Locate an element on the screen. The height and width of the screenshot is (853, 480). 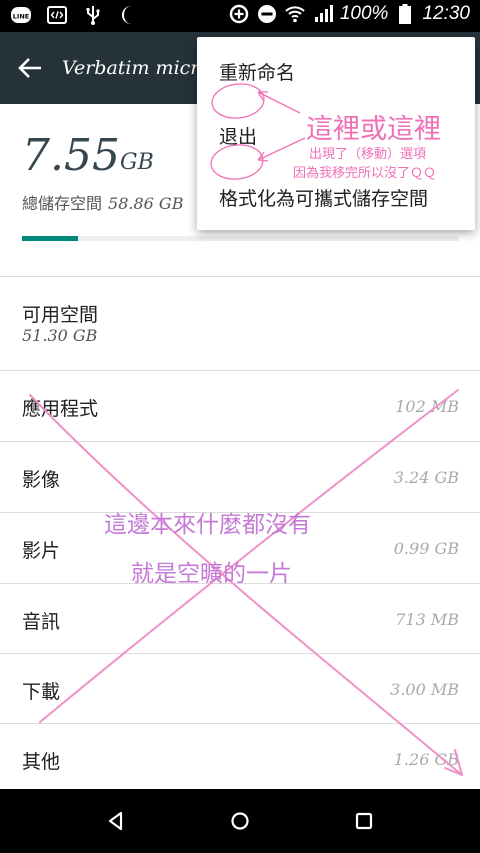
navigation-bar is located at coordinates (240, 821).